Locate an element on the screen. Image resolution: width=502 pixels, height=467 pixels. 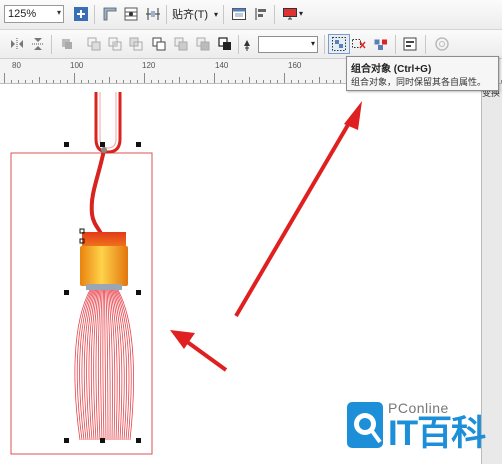
property-bar: ▾ is located at coordinates (251, 44).